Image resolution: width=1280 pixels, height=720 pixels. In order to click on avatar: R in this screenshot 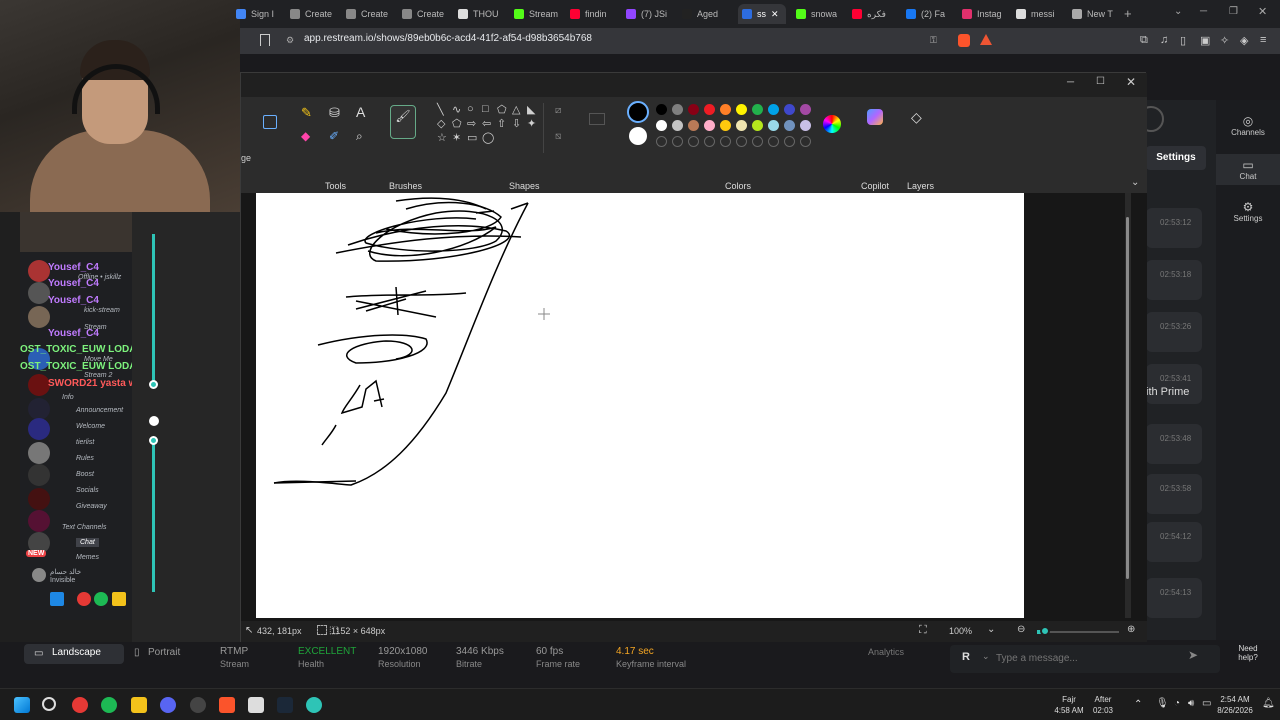, I will do `click(966, 657)`.